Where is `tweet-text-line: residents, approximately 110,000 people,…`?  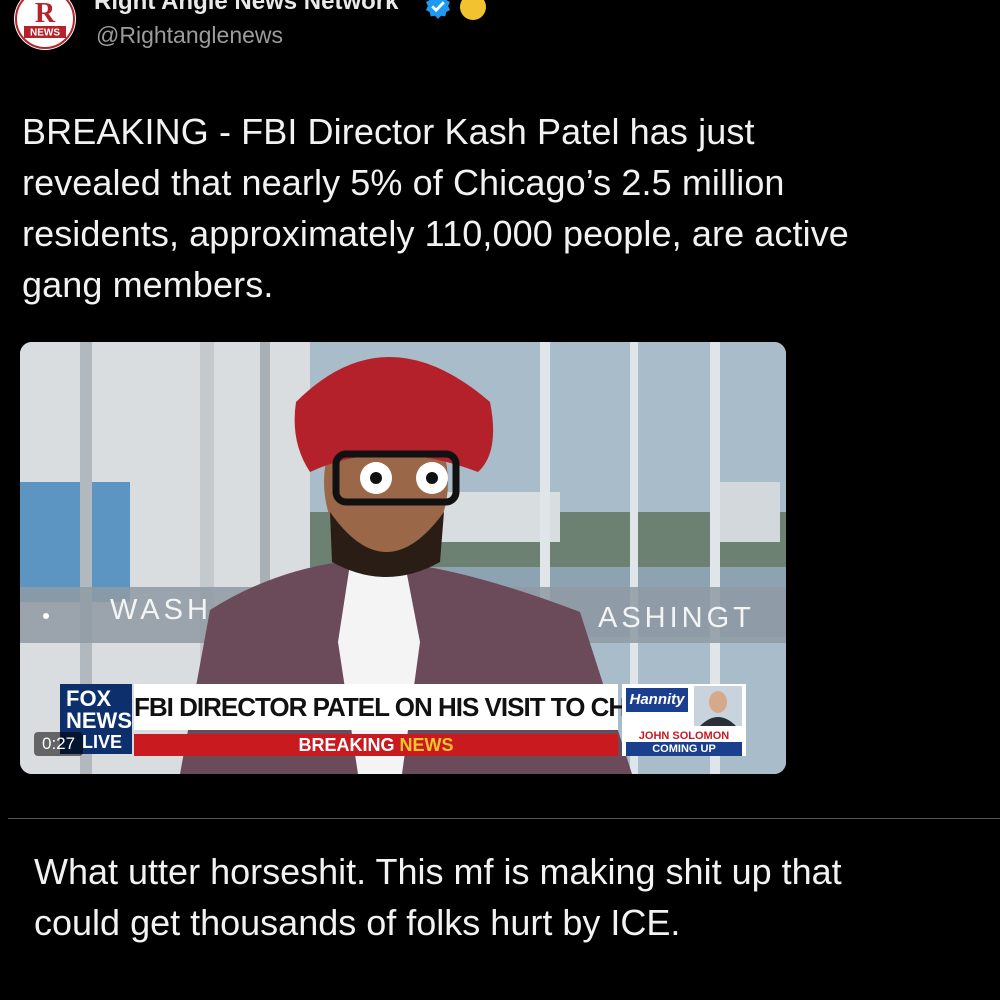 tweet-text-line: residents, approximately 110,000 people,… is located at coordinates (435, 233).